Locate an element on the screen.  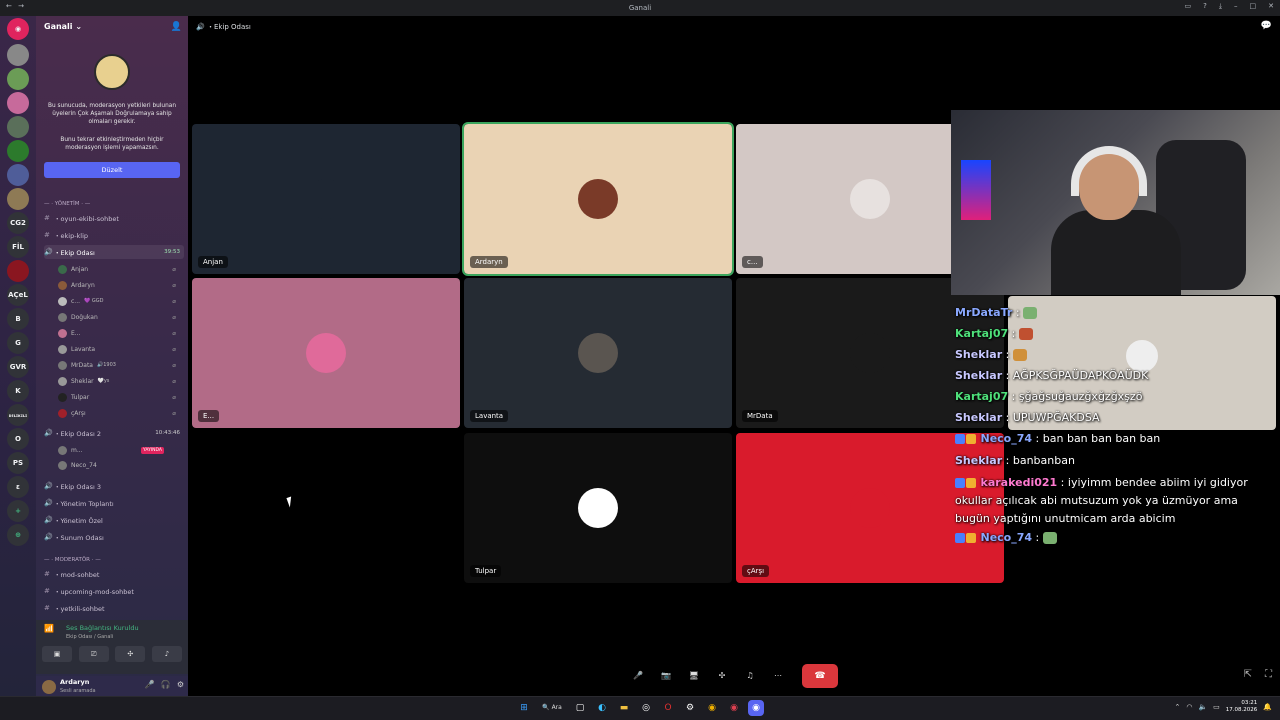
voice-user: m... YAYINDA is located at coordinates (120, 450).